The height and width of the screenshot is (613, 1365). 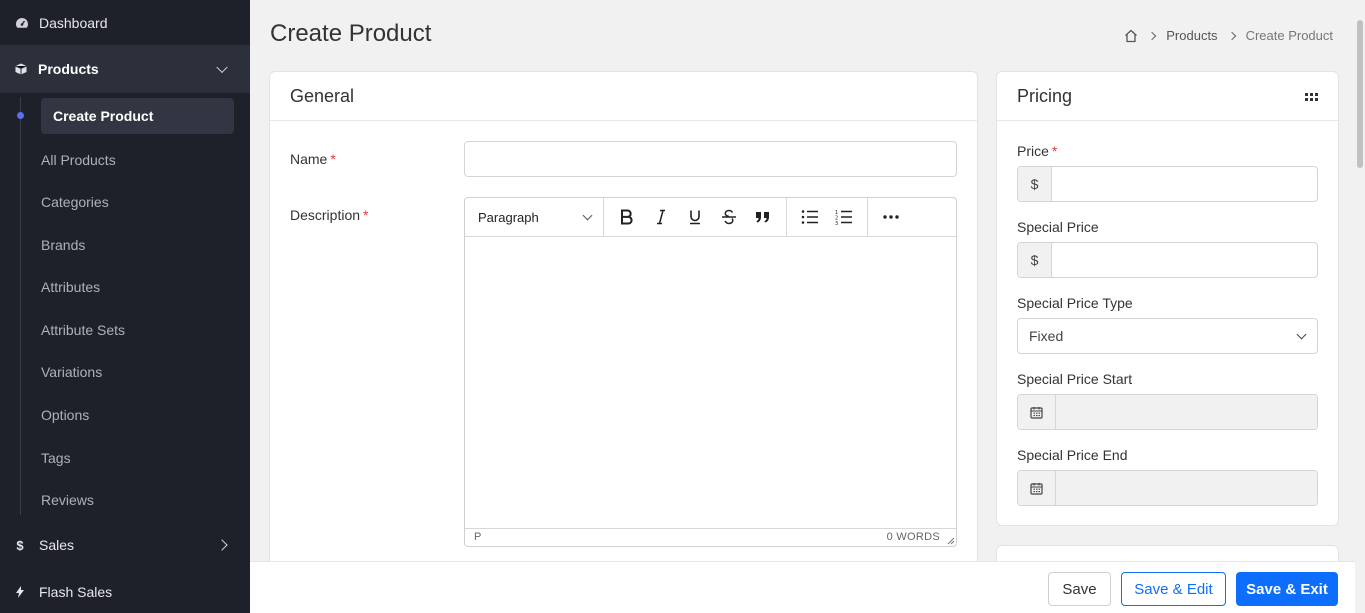 What do you see at coordinates (1360, 306) in the screenshot?
I see `page-scrollbar` at bounding box center [1360, 306].